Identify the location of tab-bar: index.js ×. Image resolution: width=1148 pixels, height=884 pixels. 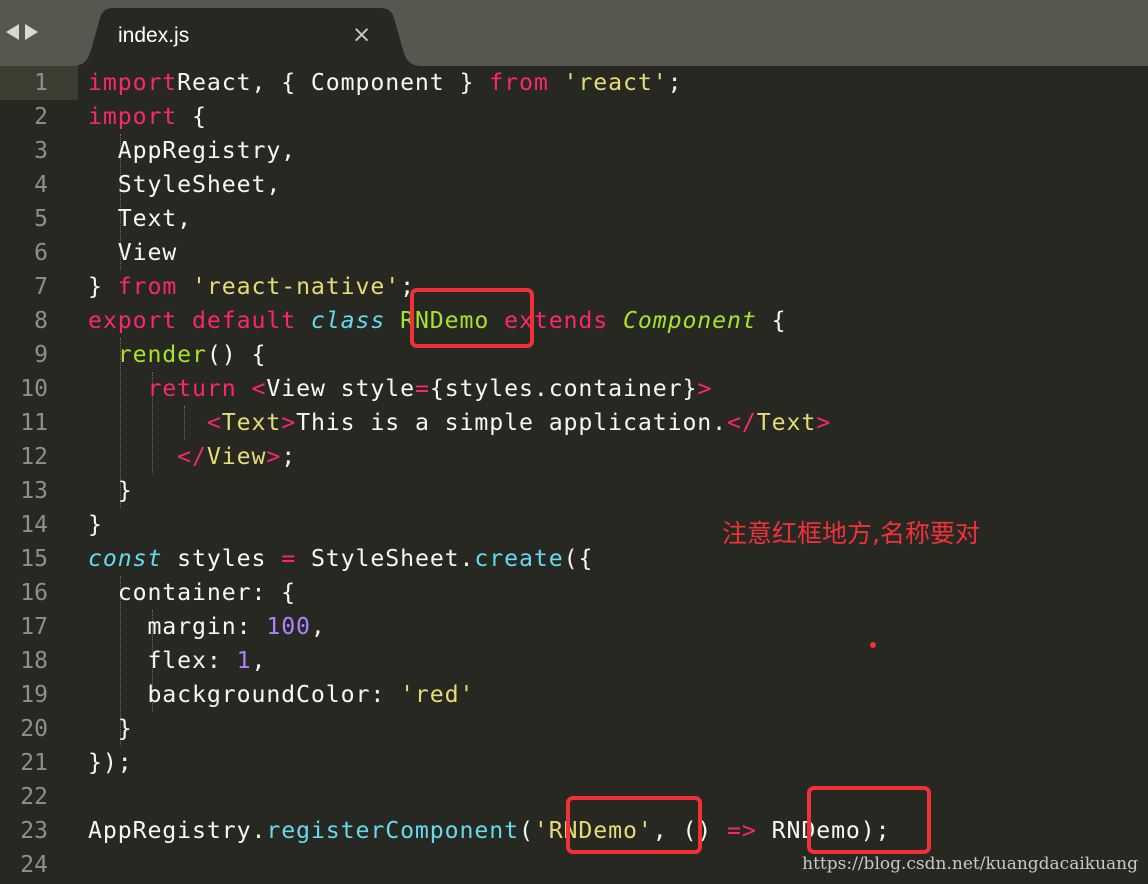
(574, 33).